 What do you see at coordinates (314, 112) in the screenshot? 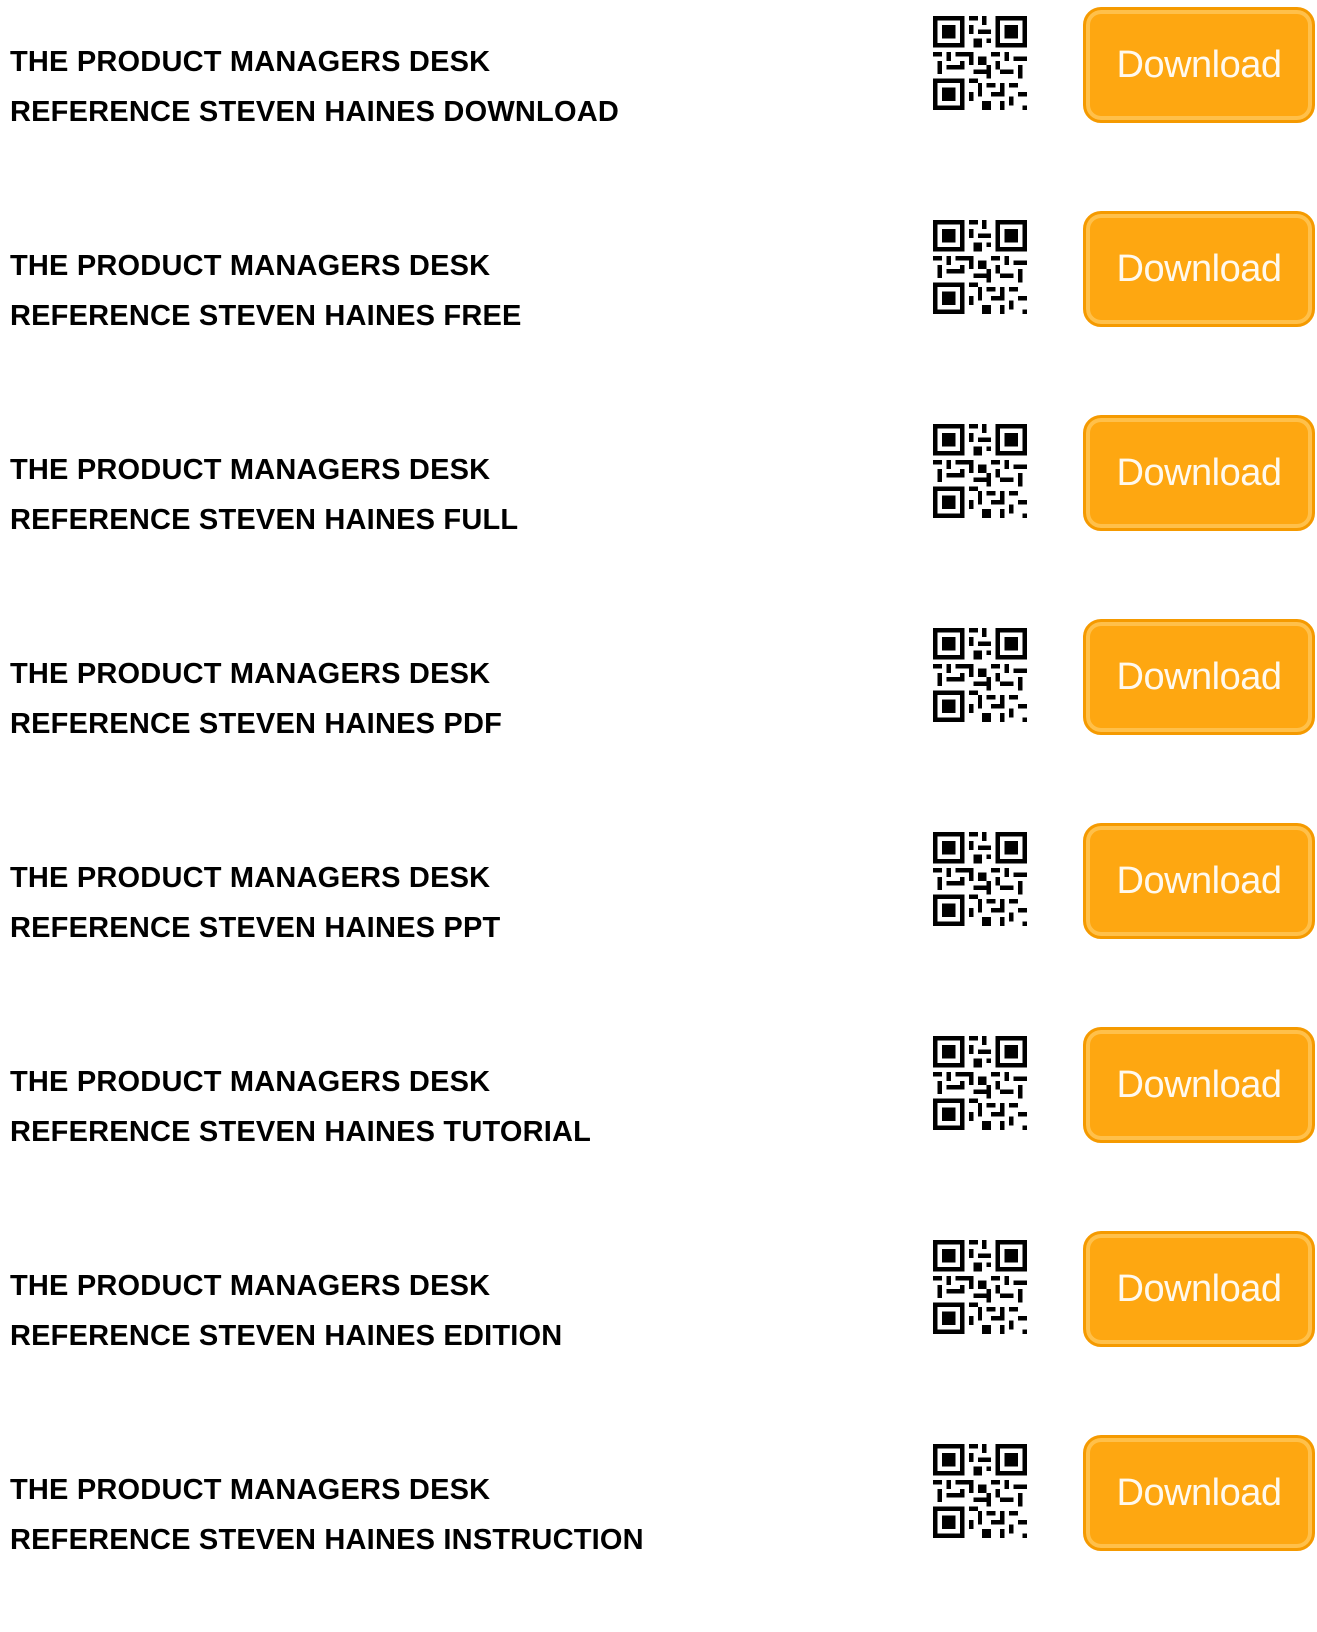
I see `item-title-line2: REFERENCE STEVEN HAINES DOWNLOAD` at bounding box center [314, 112].